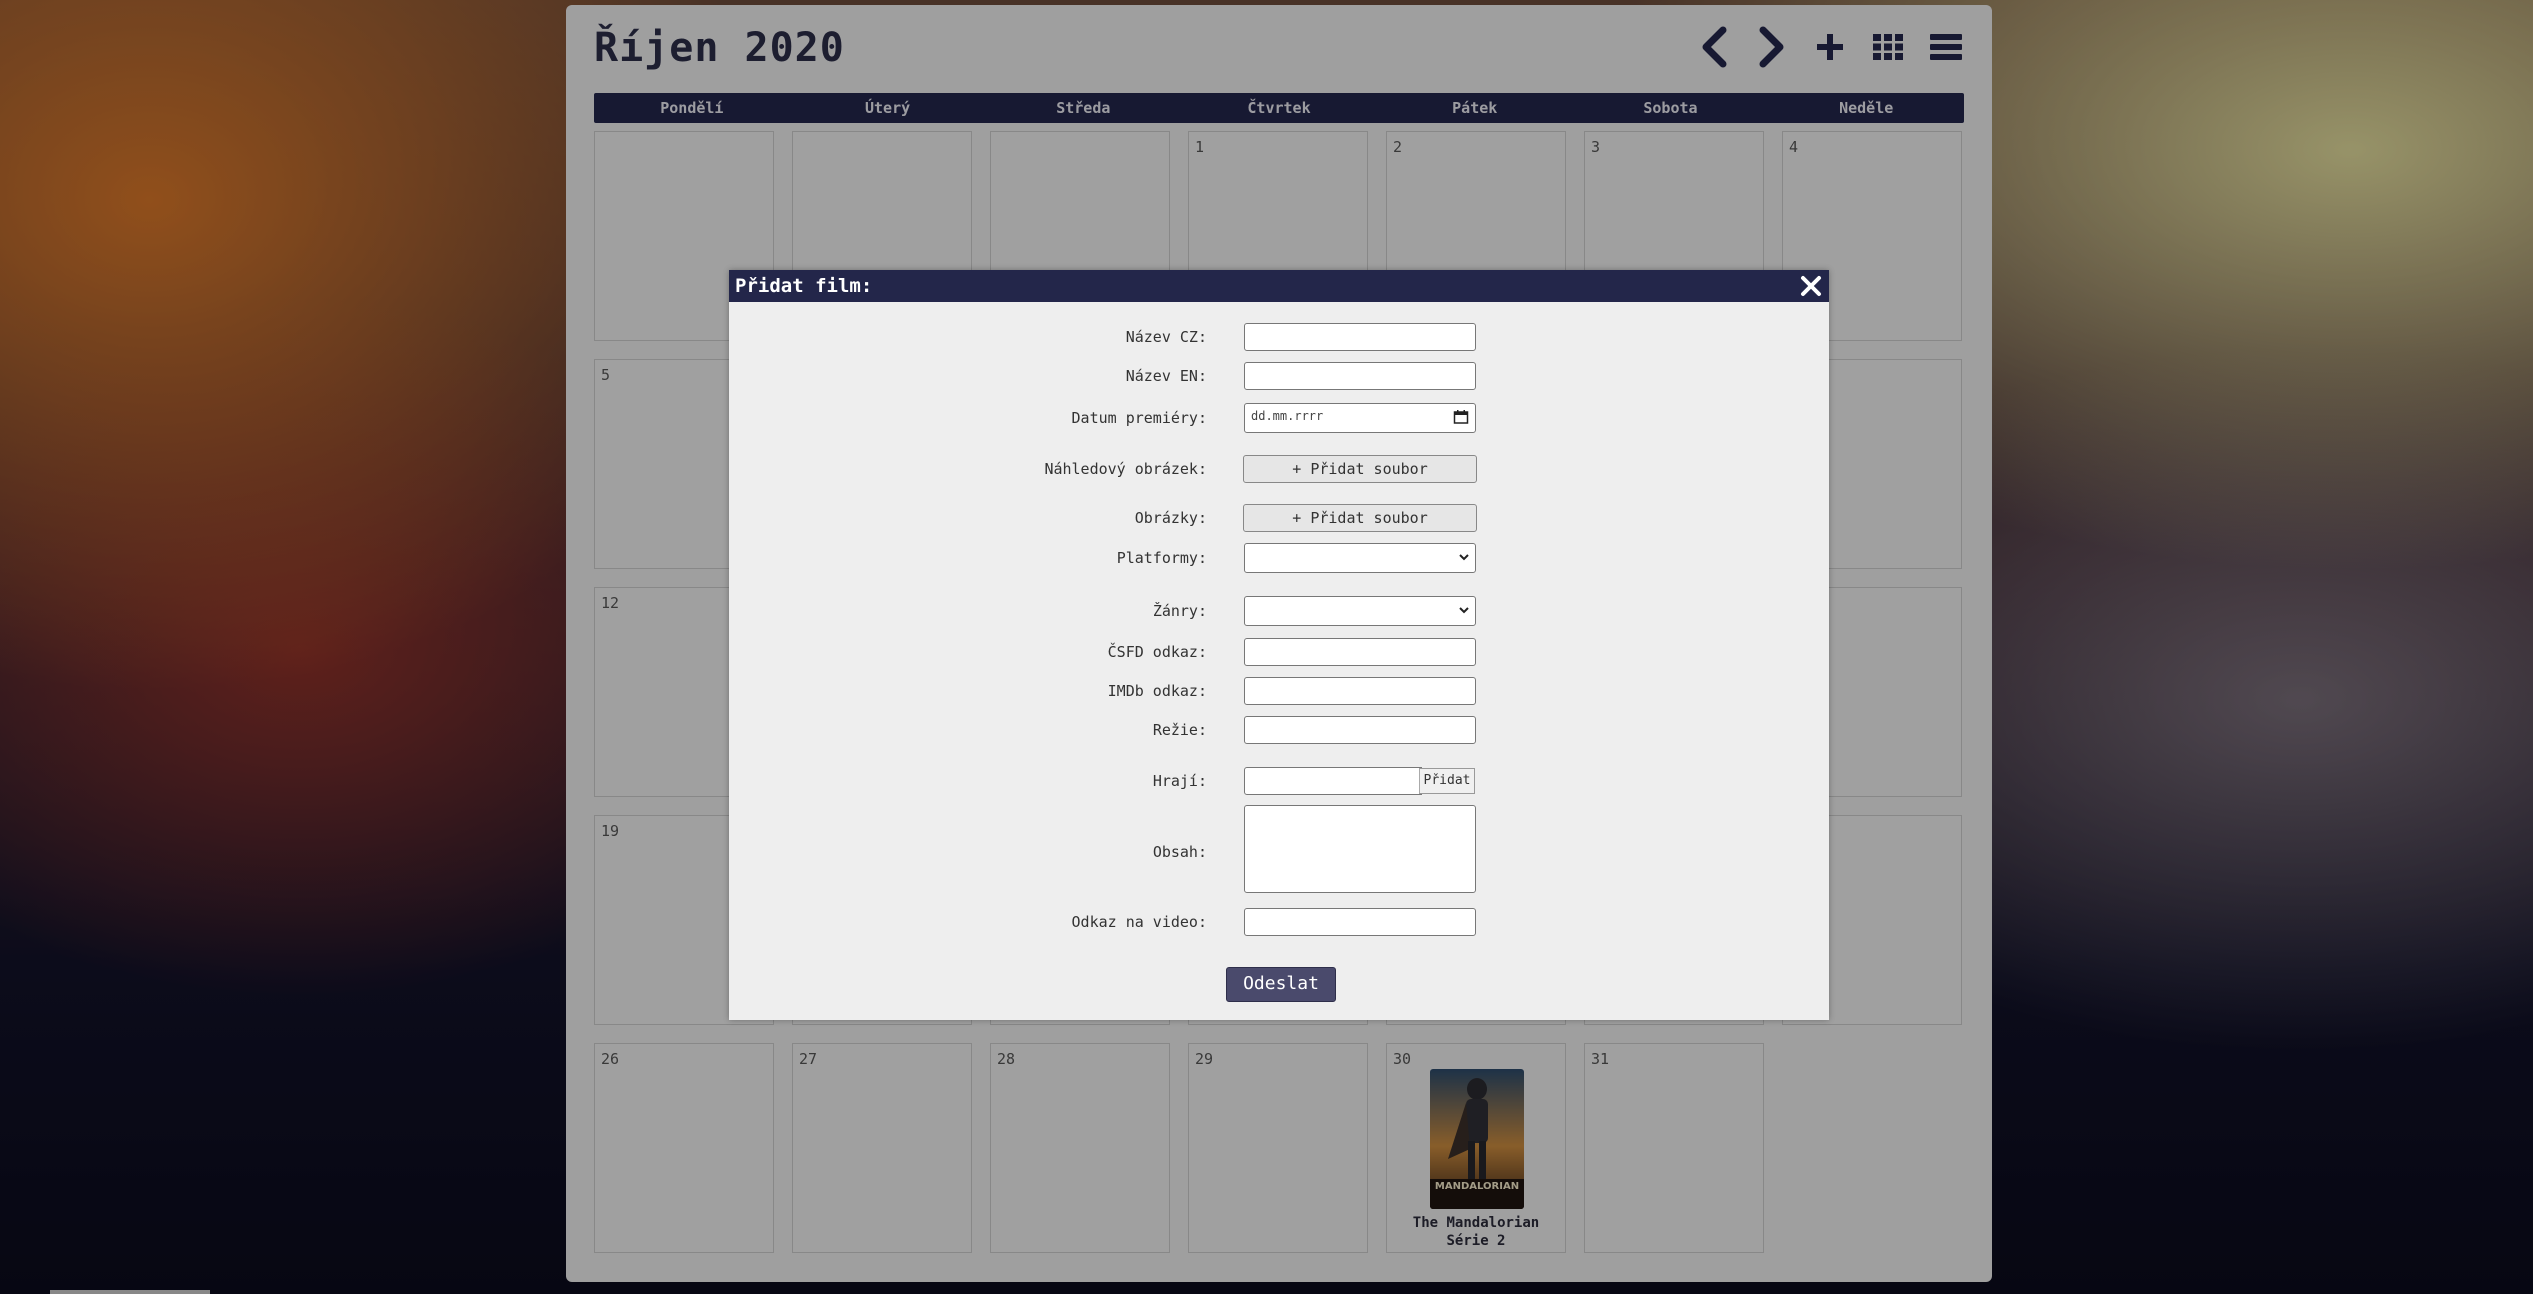 The width and height of the screenshot is (2533, 1294). I want to click on add-cast-button: Přidat, so click(1447, 781).